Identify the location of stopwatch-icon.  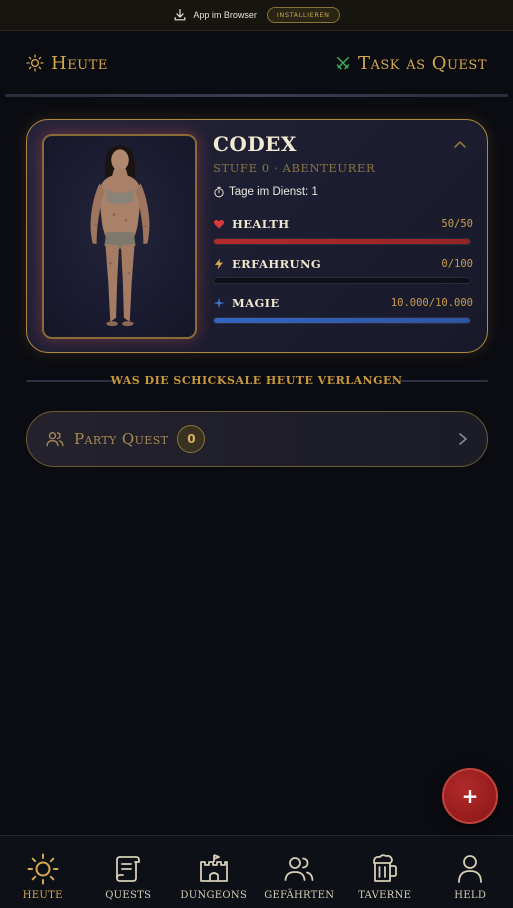
(219, 192).